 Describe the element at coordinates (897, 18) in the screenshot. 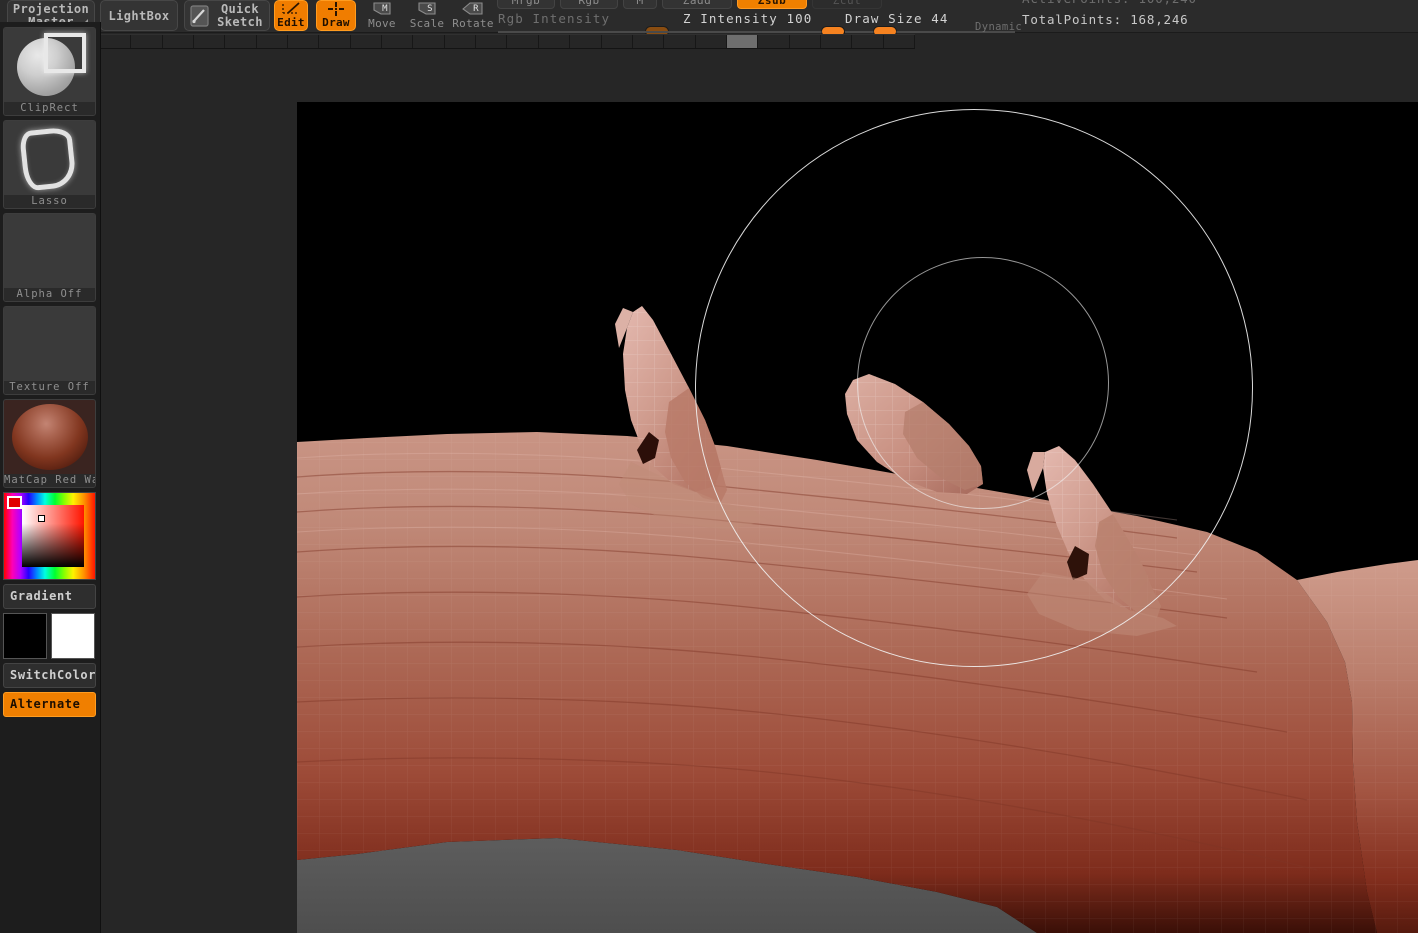

I see `draw-size-label: Draw Size 44` at that location.